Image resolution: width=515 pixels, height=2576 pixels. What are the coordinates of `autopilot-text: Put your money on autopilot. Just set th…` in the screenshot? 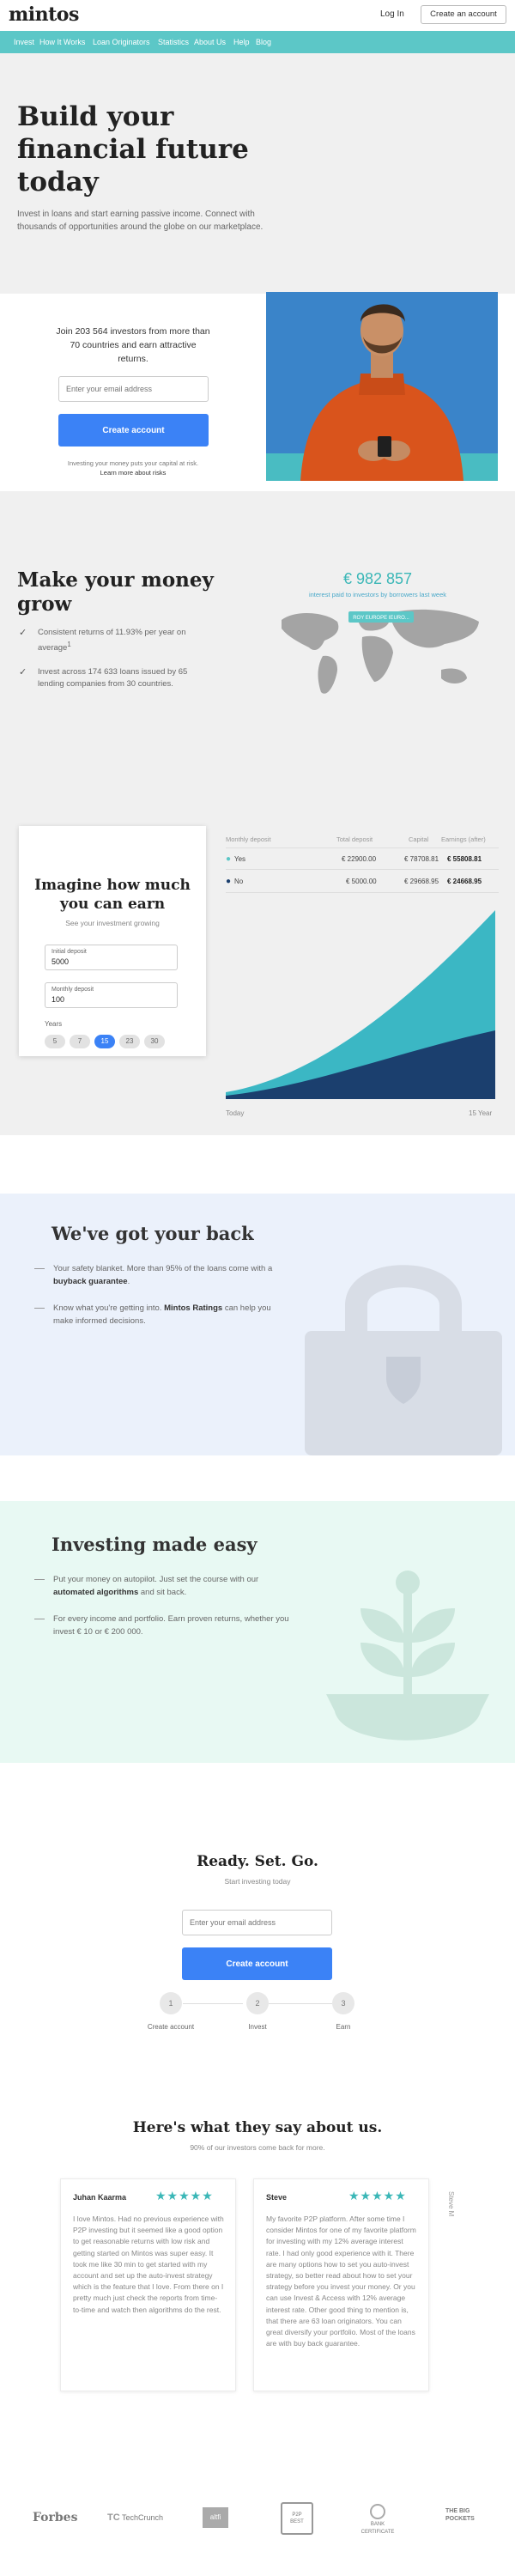 It's located at (156, 1579).